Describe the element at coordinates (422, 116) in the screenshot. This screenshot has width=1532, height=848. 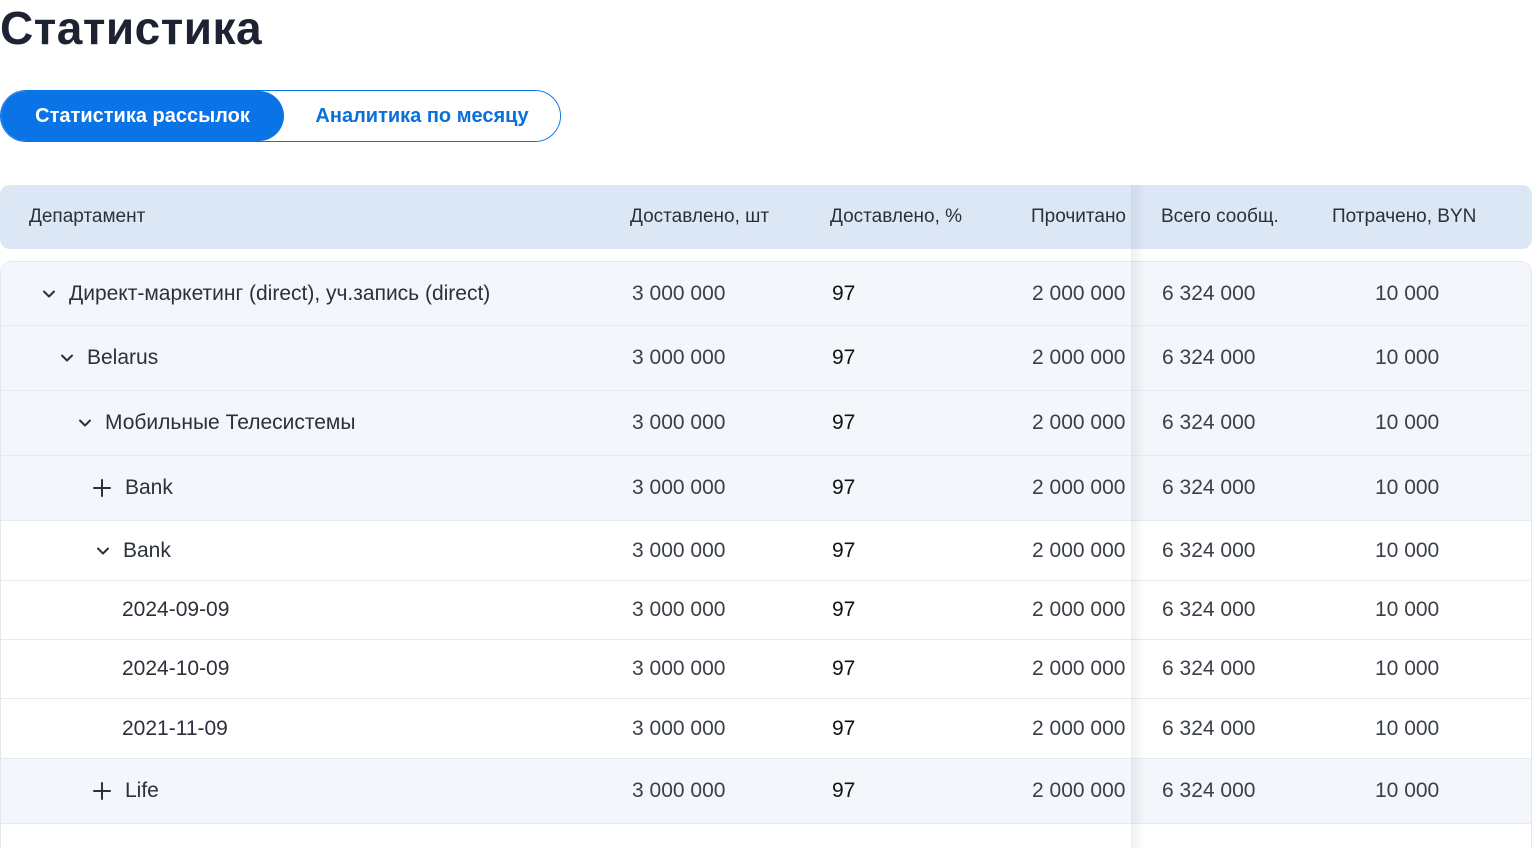
I see `tab-monthly-analytics: Аналитика по месяцу` at that location.